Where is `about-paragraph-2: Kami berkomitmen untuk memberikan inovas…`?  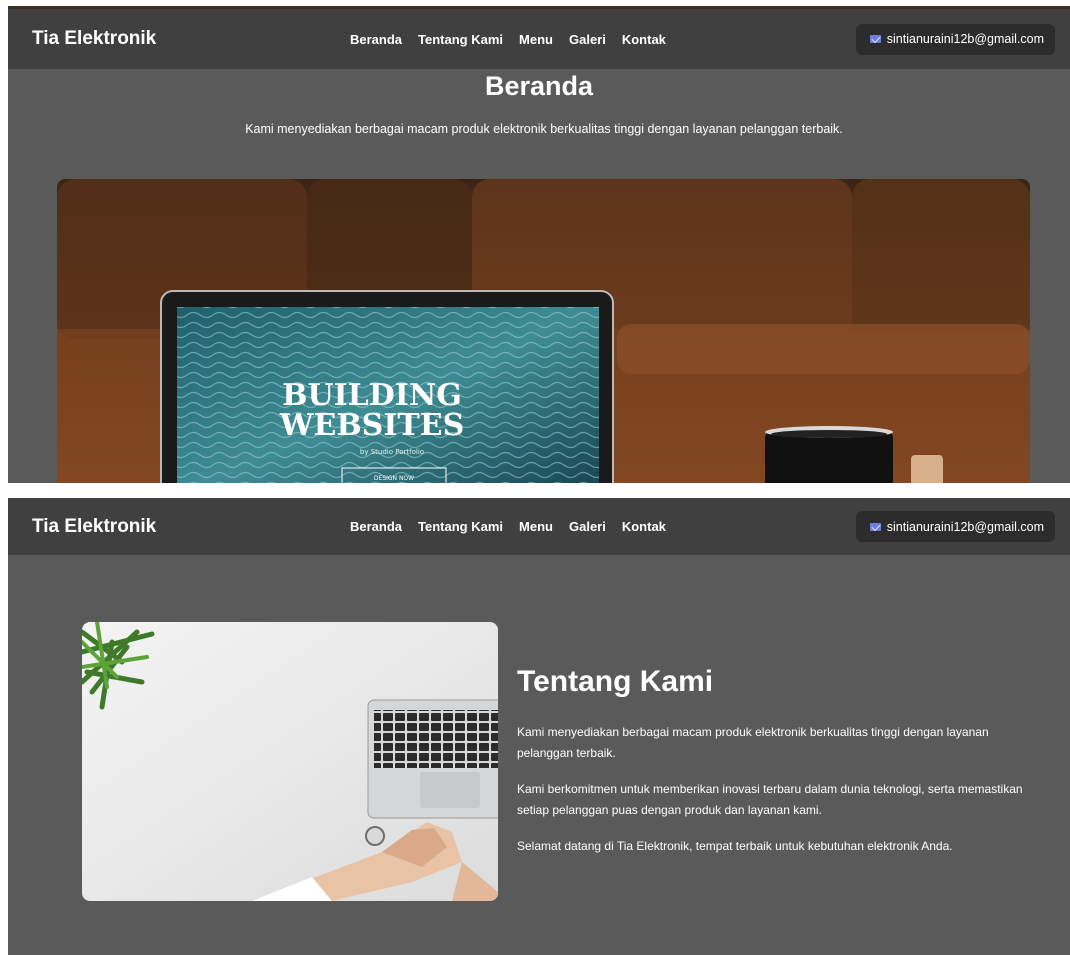
about-paragraph-2: Kami berkomitmen untuk memberikan inovas… is located at coordinates (770, 799).